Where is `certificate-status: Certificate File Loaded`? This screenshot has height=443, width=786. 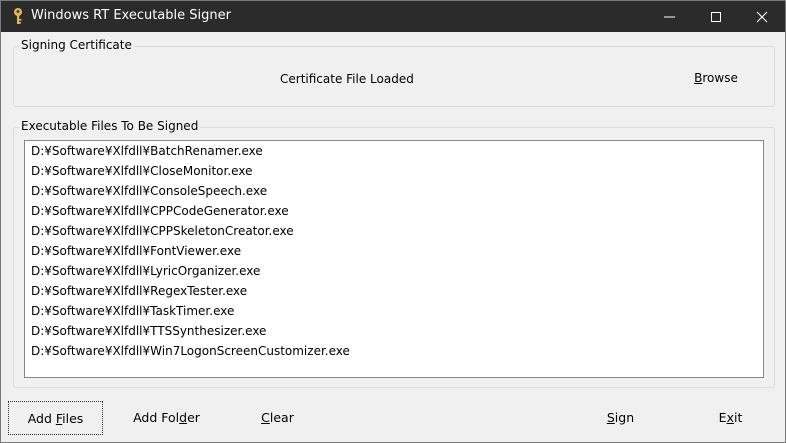 certificate-status: Certificate File Loaded is located at coordinates (347, 79).